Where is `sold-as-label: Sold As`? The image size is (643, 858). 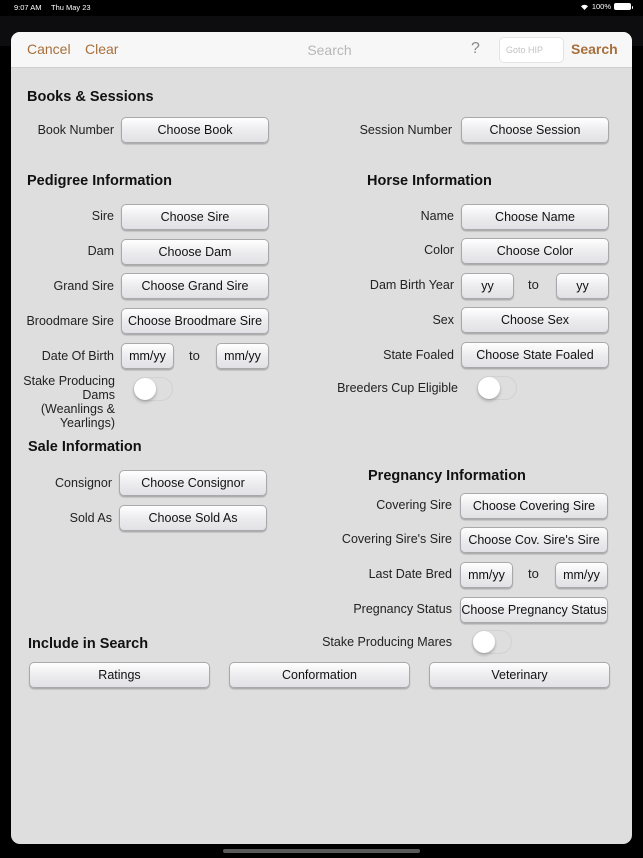 sold-as-label: Sold As is located at coordinates (90, 518).